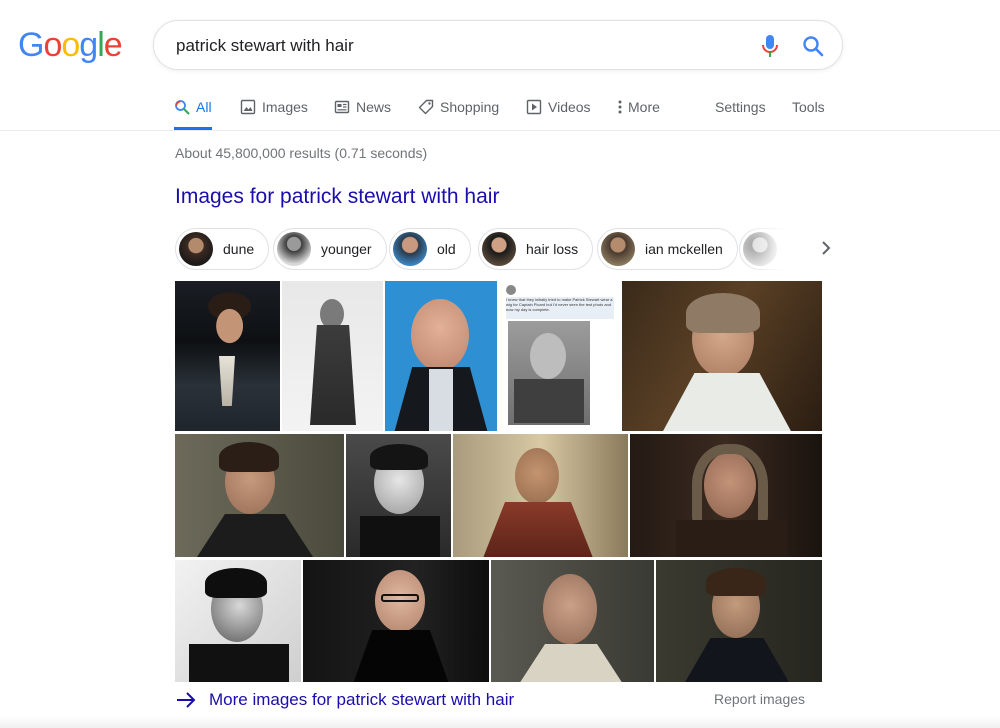  What do you see at coordinates (500, 130) in the screenshot?
I see `header-divider` at bounding box center [500, 130].